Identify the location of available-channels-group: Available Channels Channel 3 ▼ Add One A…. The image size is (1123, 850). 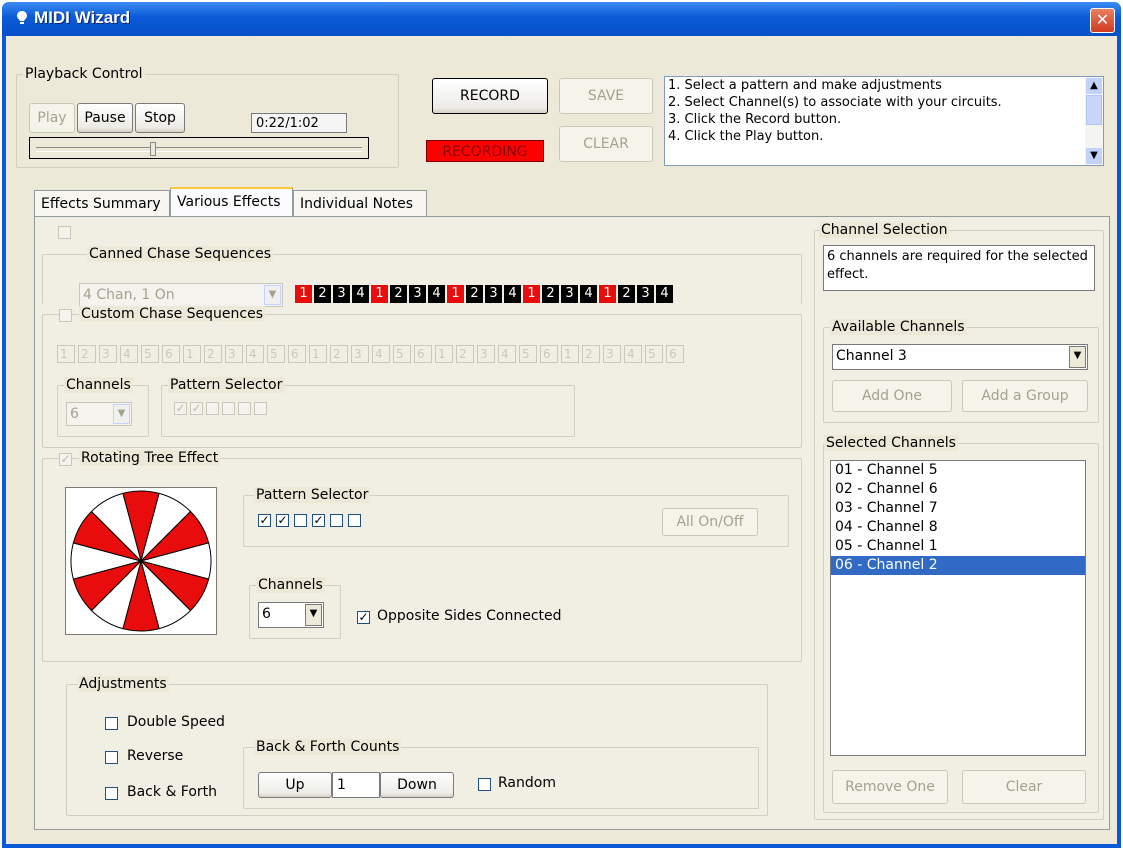
(961, 371).